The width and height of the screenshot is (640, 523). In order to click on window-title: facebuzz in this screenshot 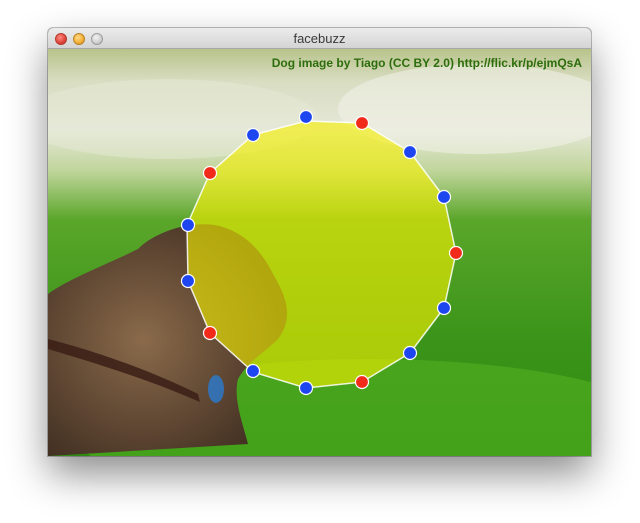, I will do `click(319, 38)`.